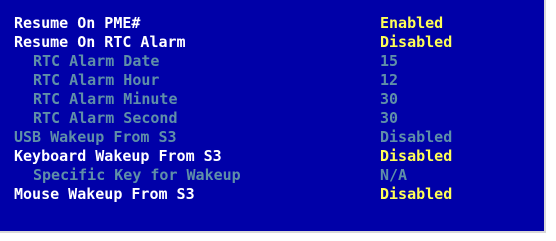  What do you see at coordinates (273, 80) in the screenshot?
I see `setting-rtc-alarm-hour: RTC Alarm Hour 12` at bounding box center [273, 80].